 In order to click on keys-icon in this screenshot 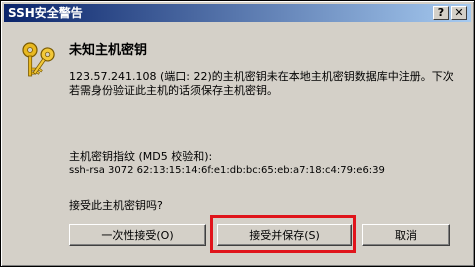, I will do `click(38, 59)`.